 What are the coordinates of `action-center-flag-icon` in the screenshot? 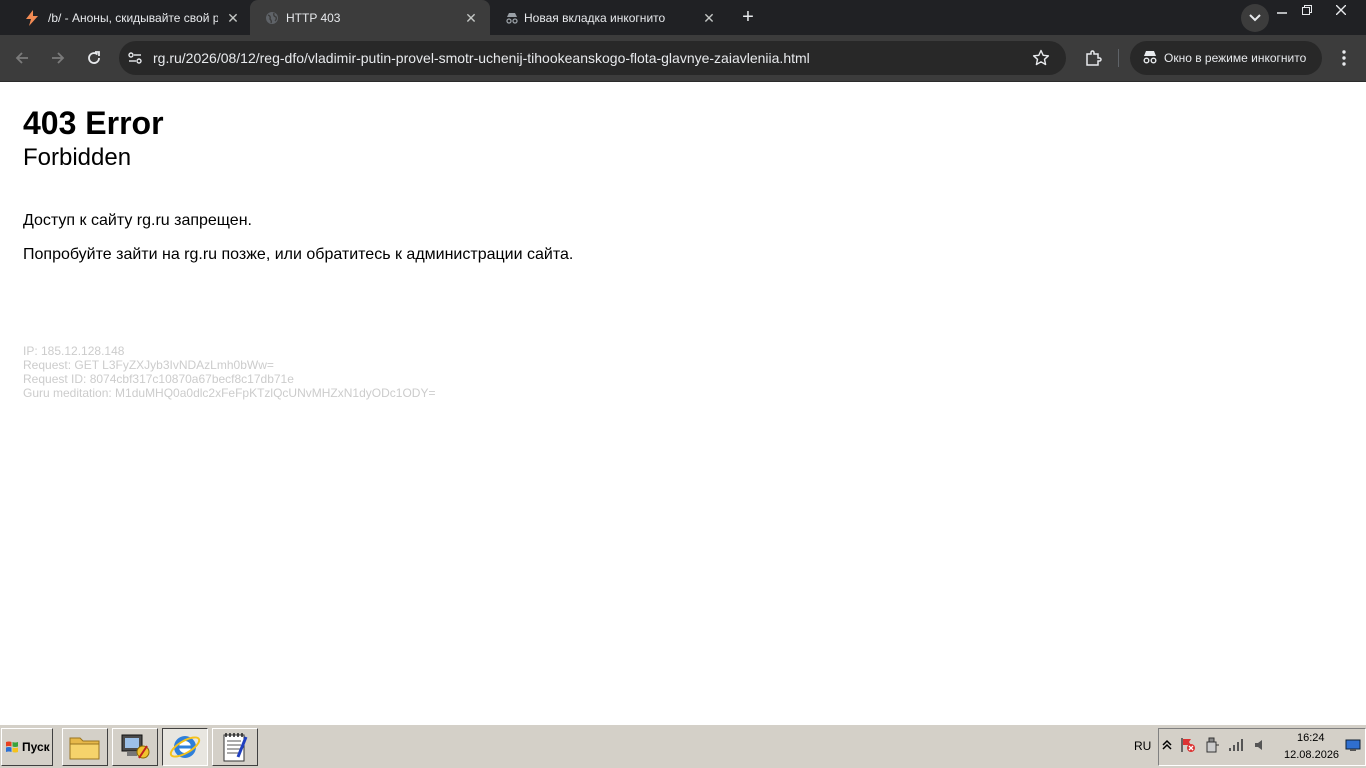 It's located at (1188, 745).